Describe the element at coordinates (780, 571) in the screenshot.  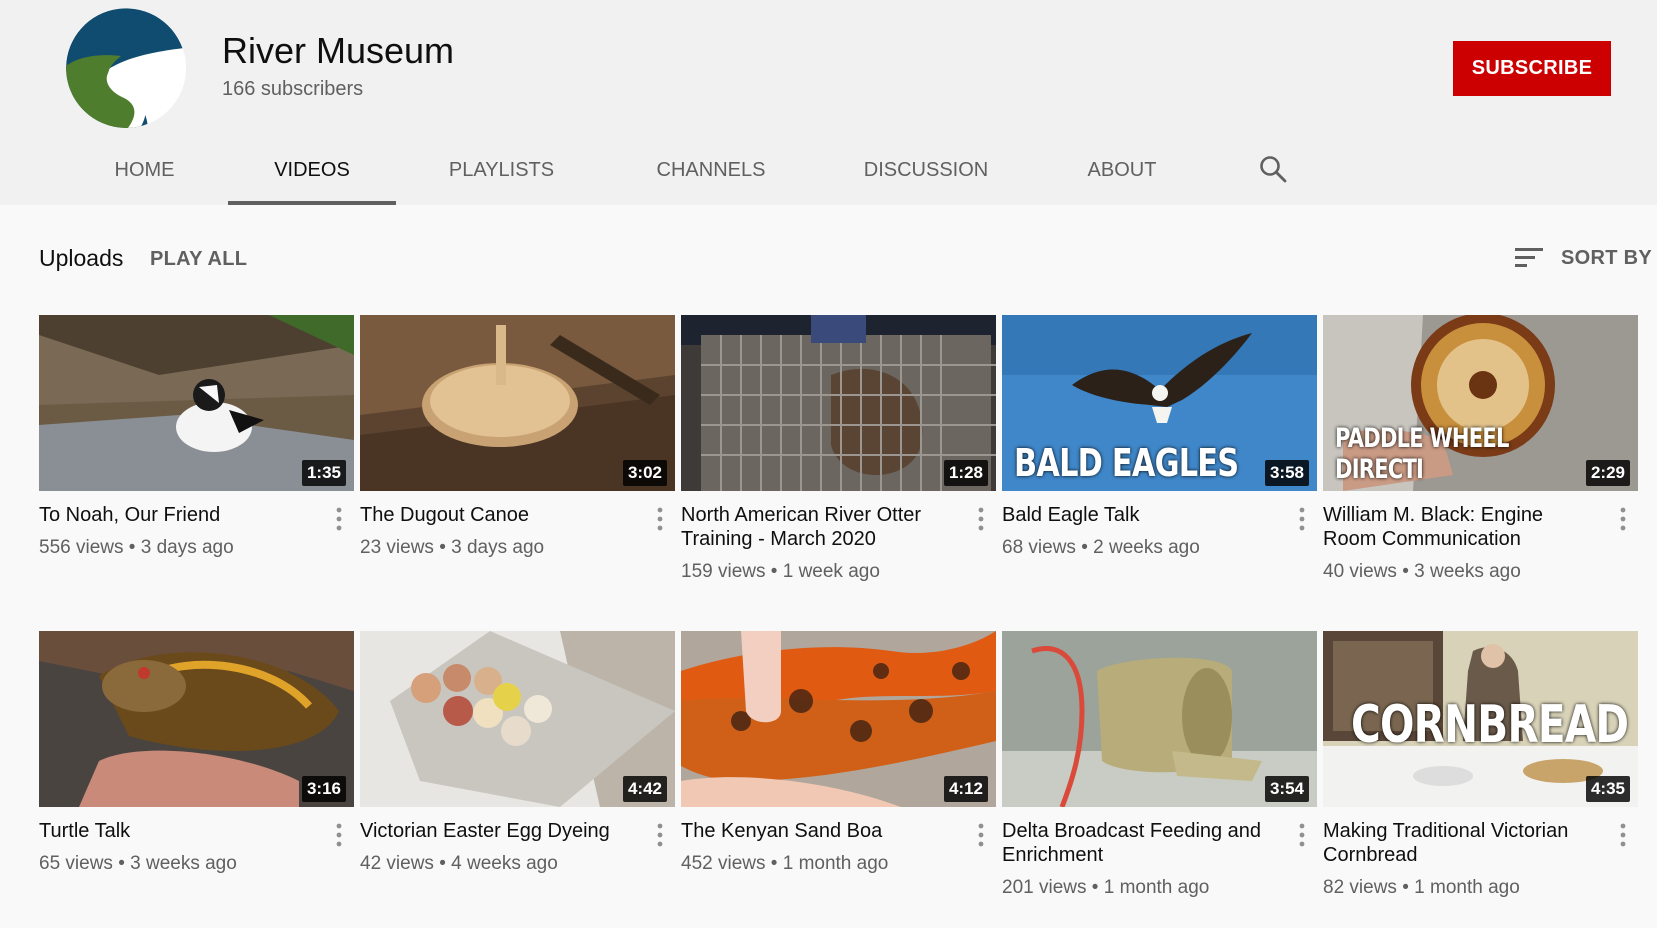
I see `video-stats: 159 views • 1 week ago` at that location.